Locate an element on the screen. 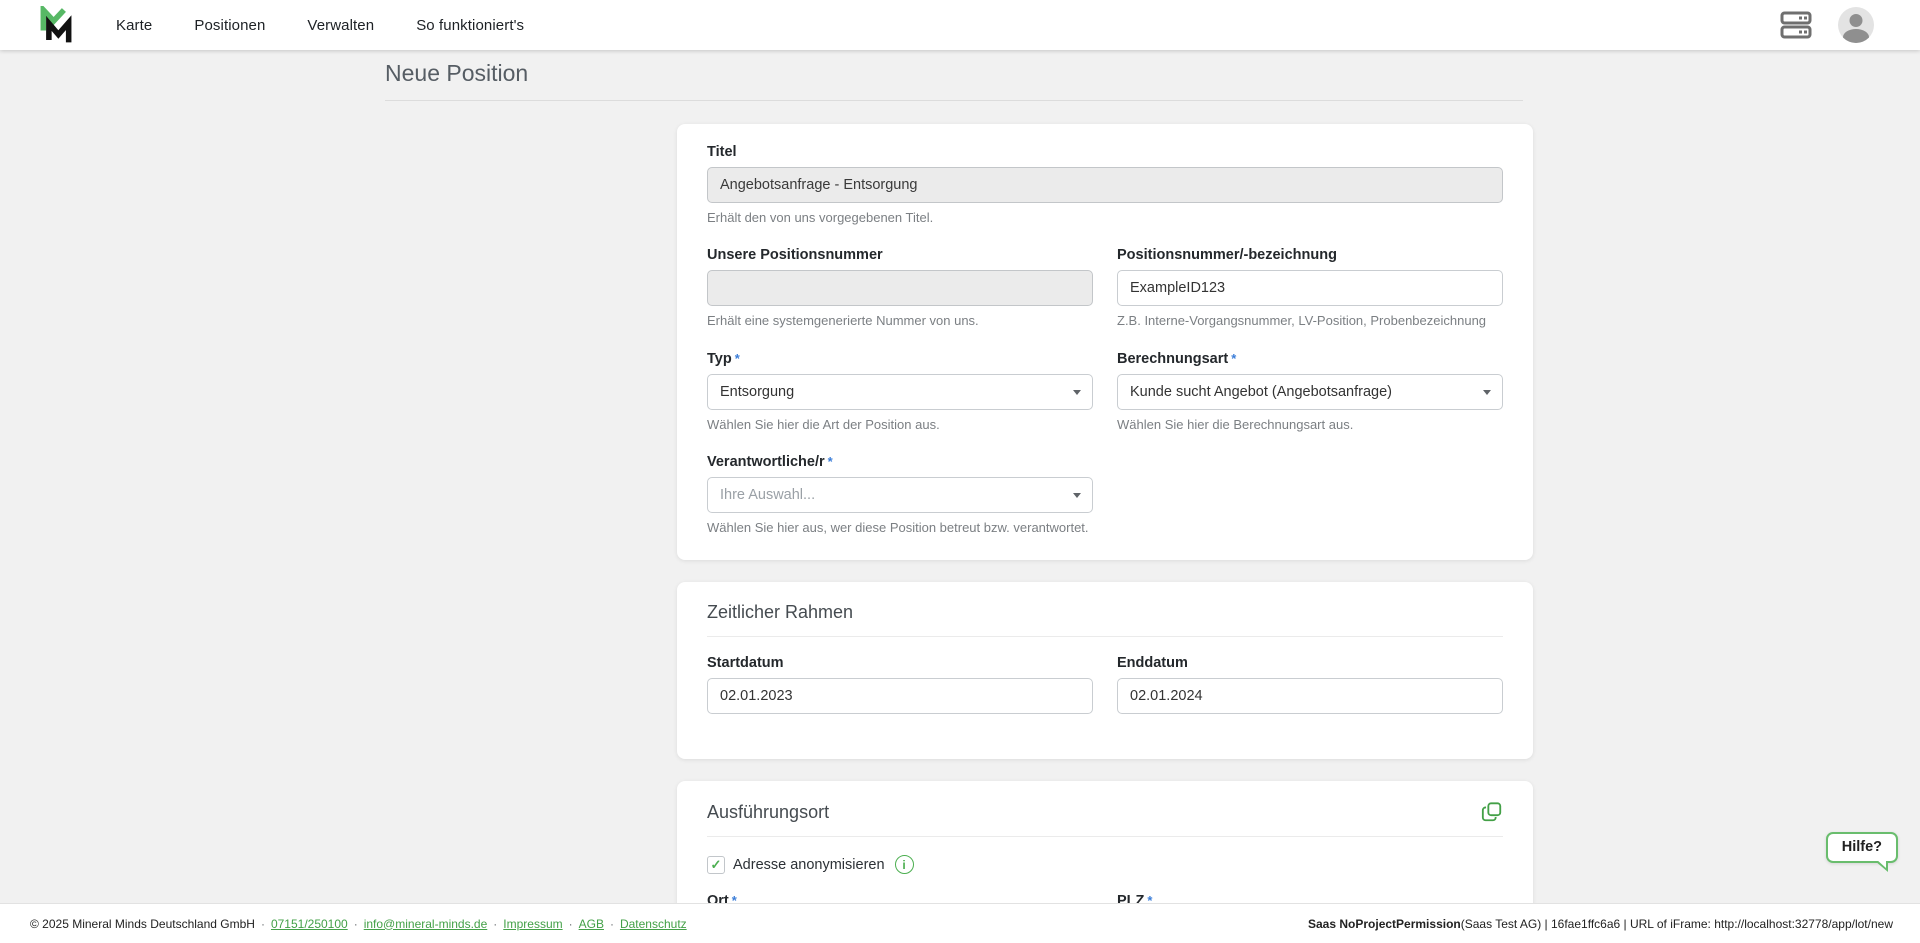  typ-select-value: Entsorgung is located at coordinates (757, 391).